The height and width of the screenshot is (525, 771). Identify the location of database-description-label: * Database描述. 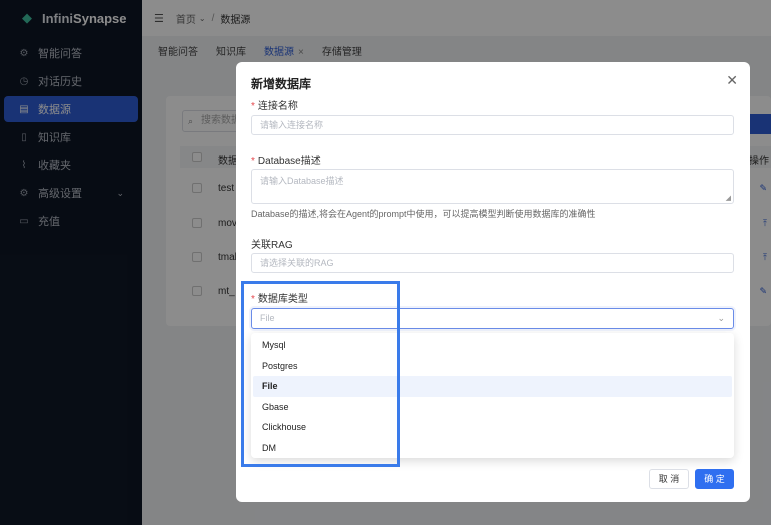
(286, 159).